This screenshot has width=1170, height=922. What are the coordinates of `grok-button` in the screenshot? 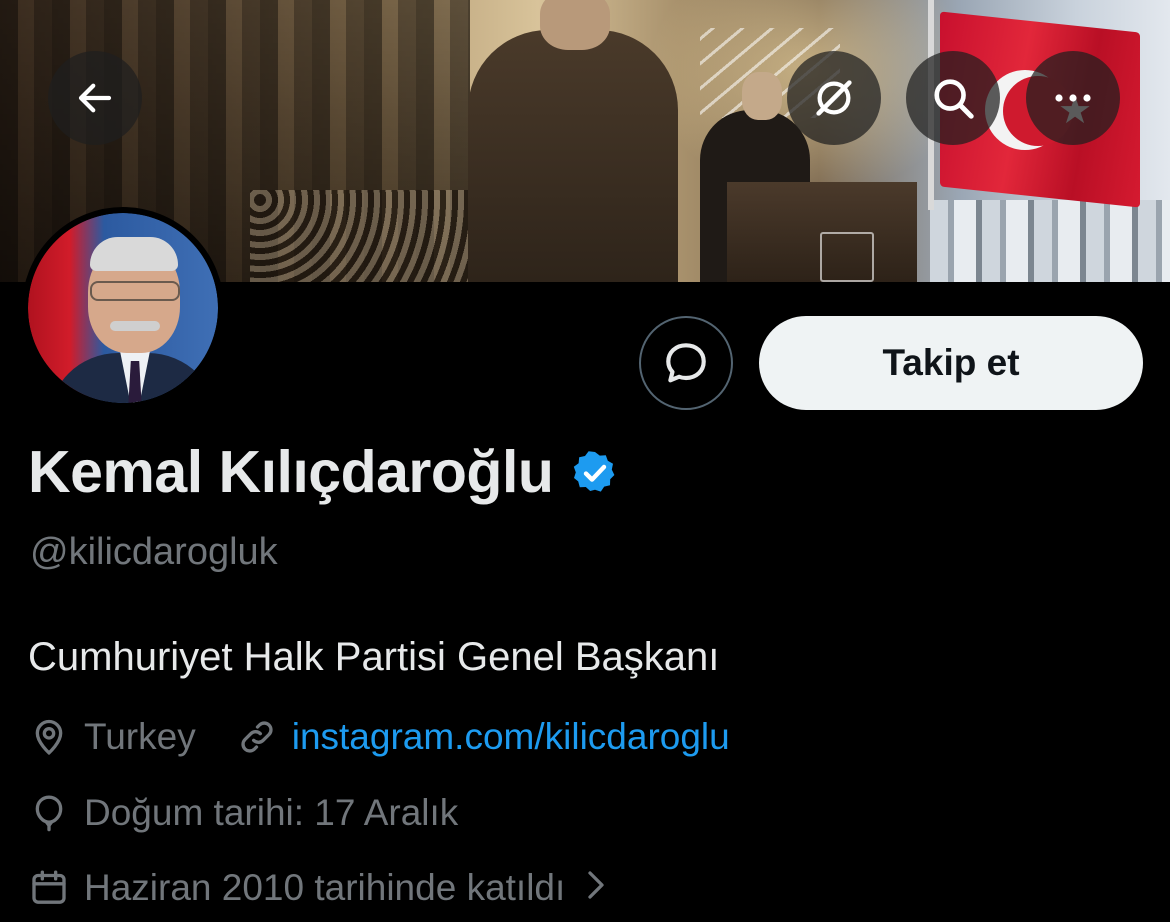 It's located at (834, 98).